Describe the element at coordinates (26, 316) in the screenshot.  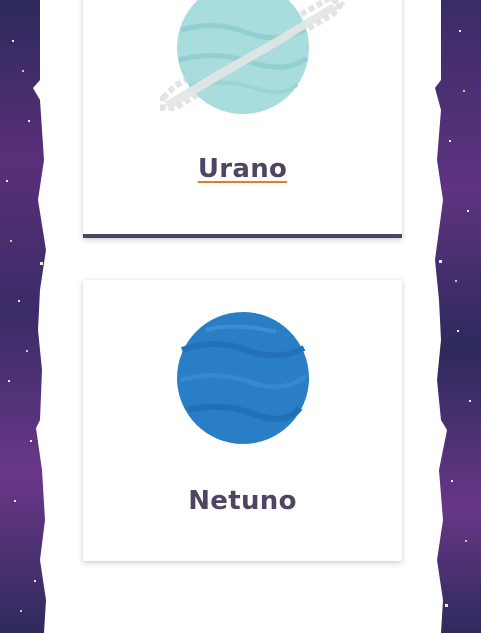
I see `galaxy-border-left` at that location.